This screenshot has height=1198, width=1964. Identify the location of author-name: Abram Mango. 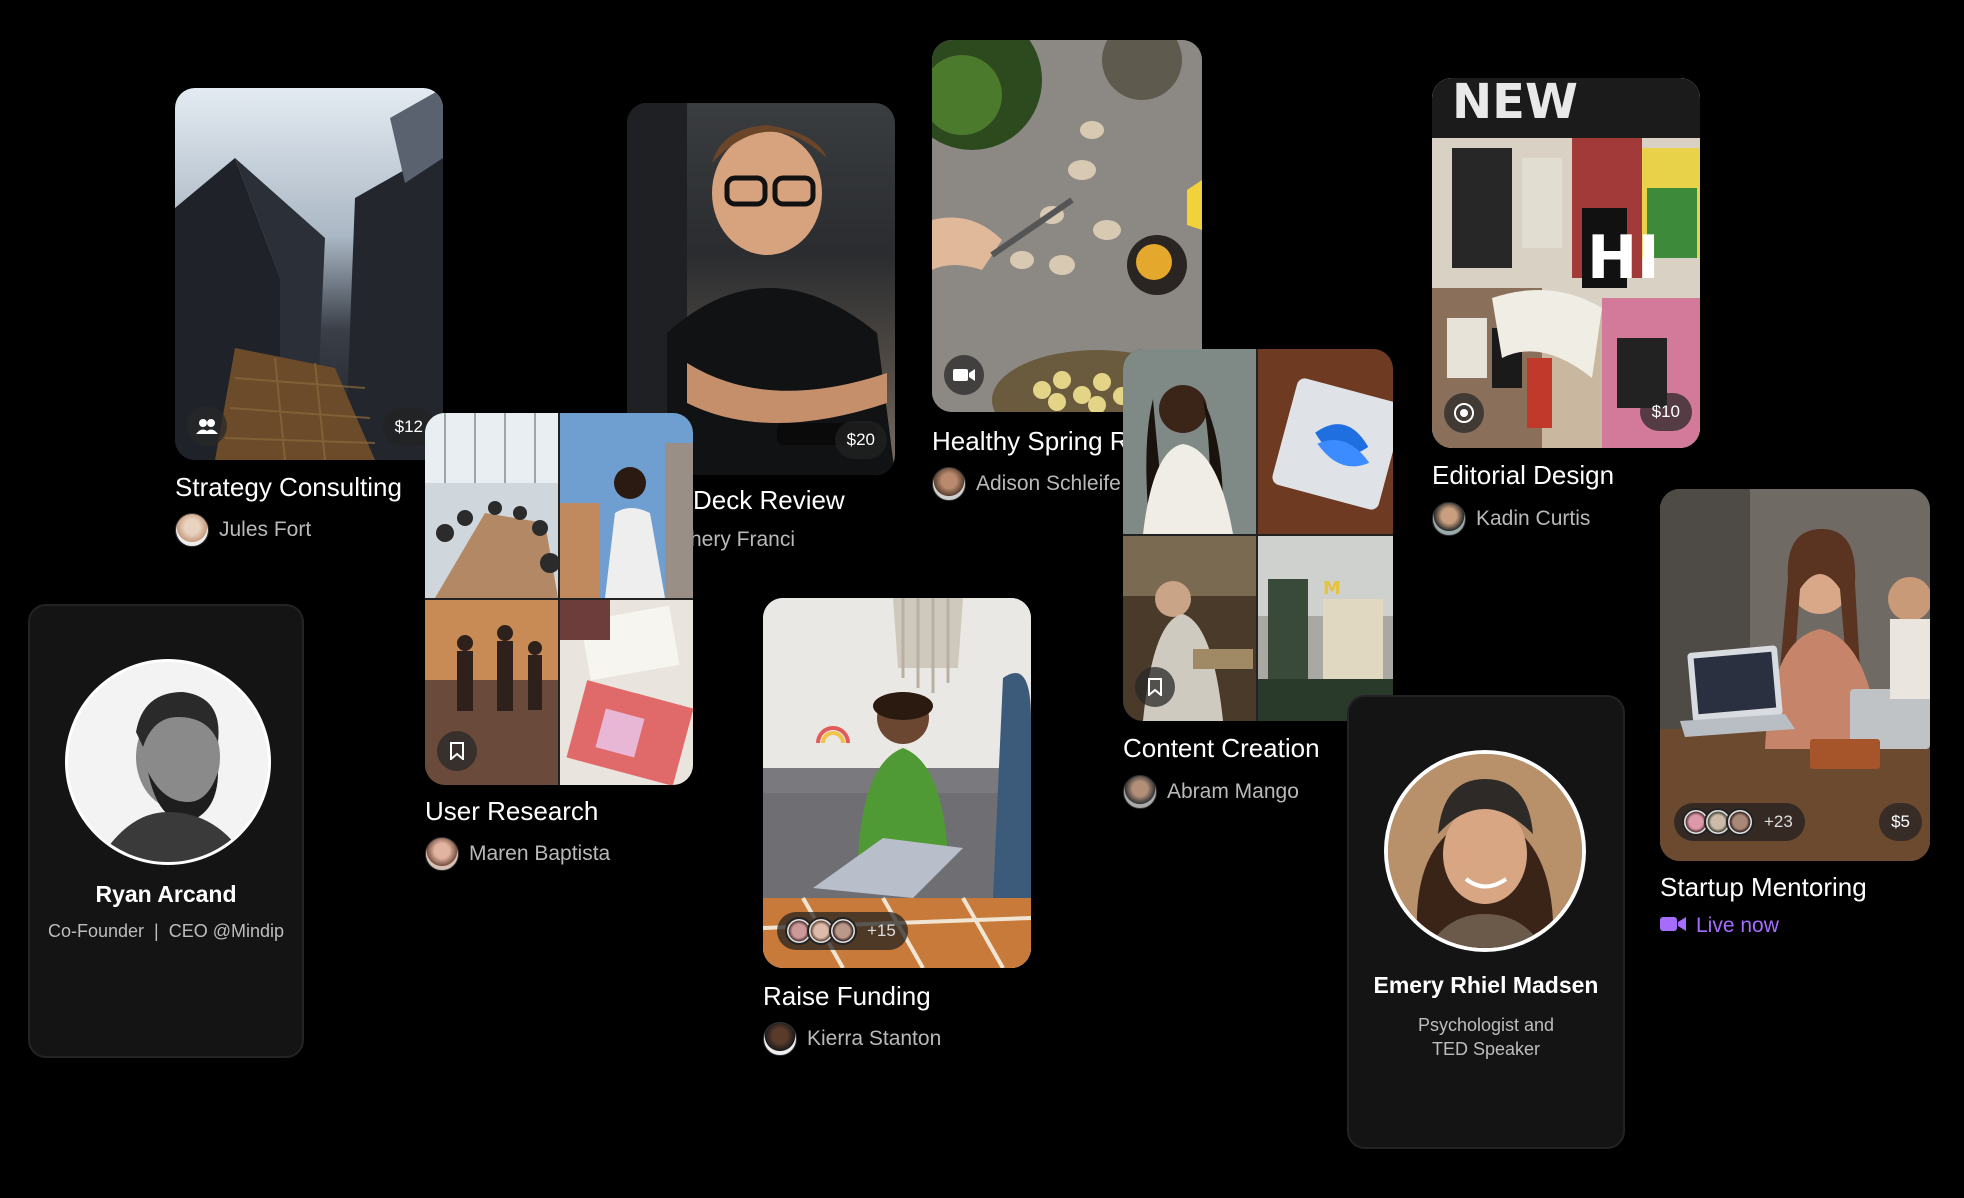
(1233, 791).